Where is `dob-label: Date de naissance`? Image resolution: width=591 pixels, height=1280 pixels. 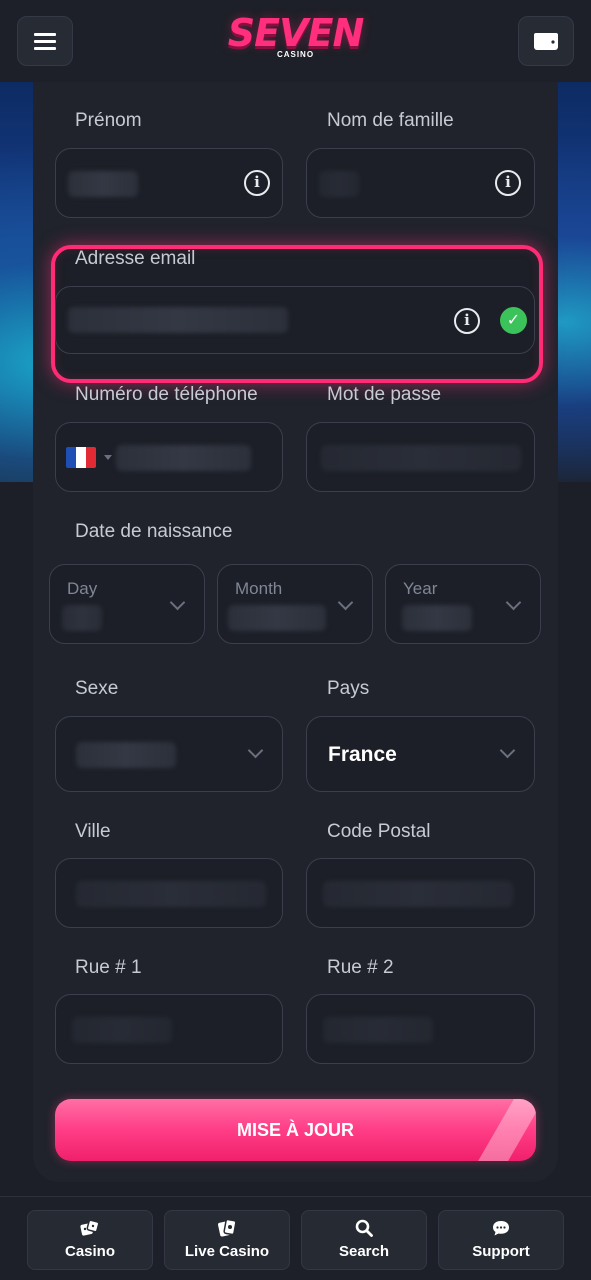 dob-label: Date de naissance is located at coordinates (154, 531).